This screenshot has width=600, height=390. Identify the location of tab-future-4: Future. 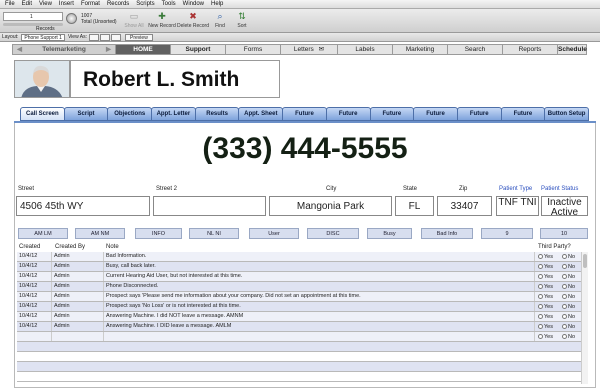
(435, 114).